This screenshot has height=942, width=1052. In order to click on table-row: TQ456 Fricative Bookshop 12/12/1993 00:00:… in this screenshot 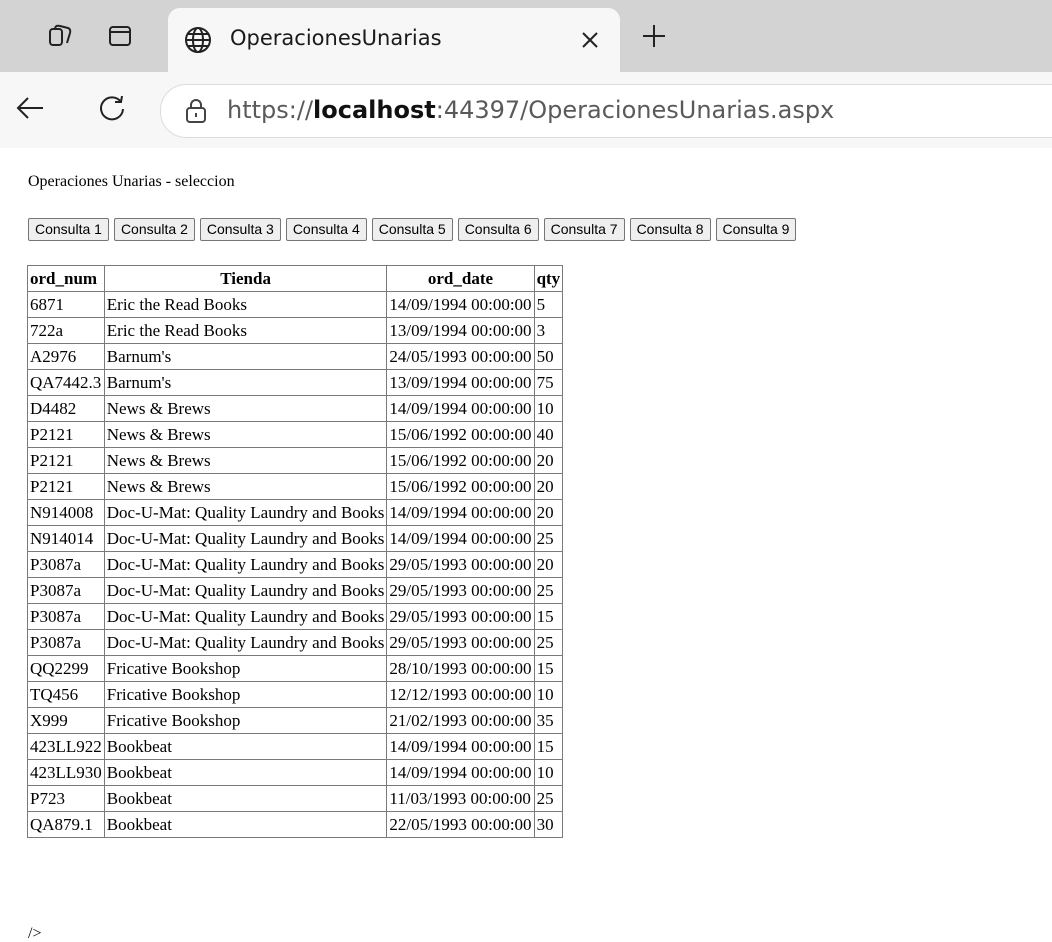, I will do `click(295, 694)`.